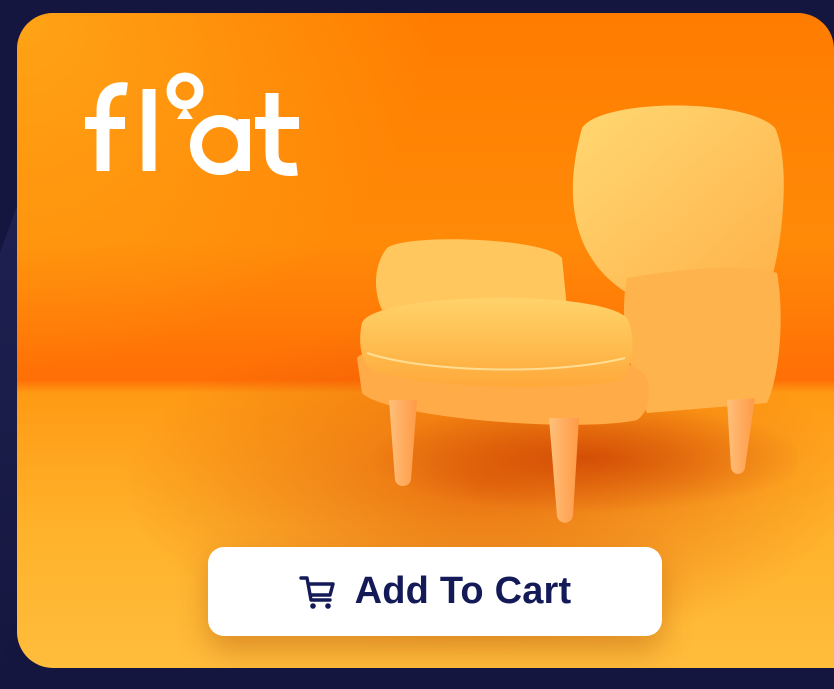 The image size is (834, 689). Describe the element at coordinates (463, 591) in the screenshot. I see `add-to-cart-label: Add To Cart` at that location.